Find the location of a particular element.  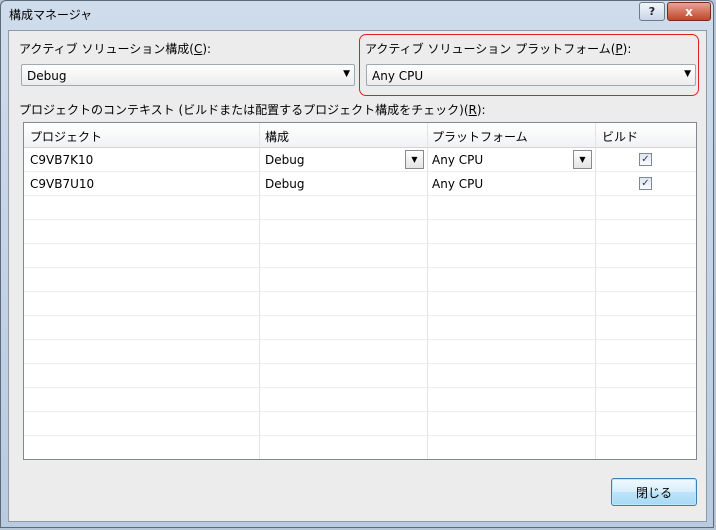

help-button: ? is located at coordinates (652, 11).